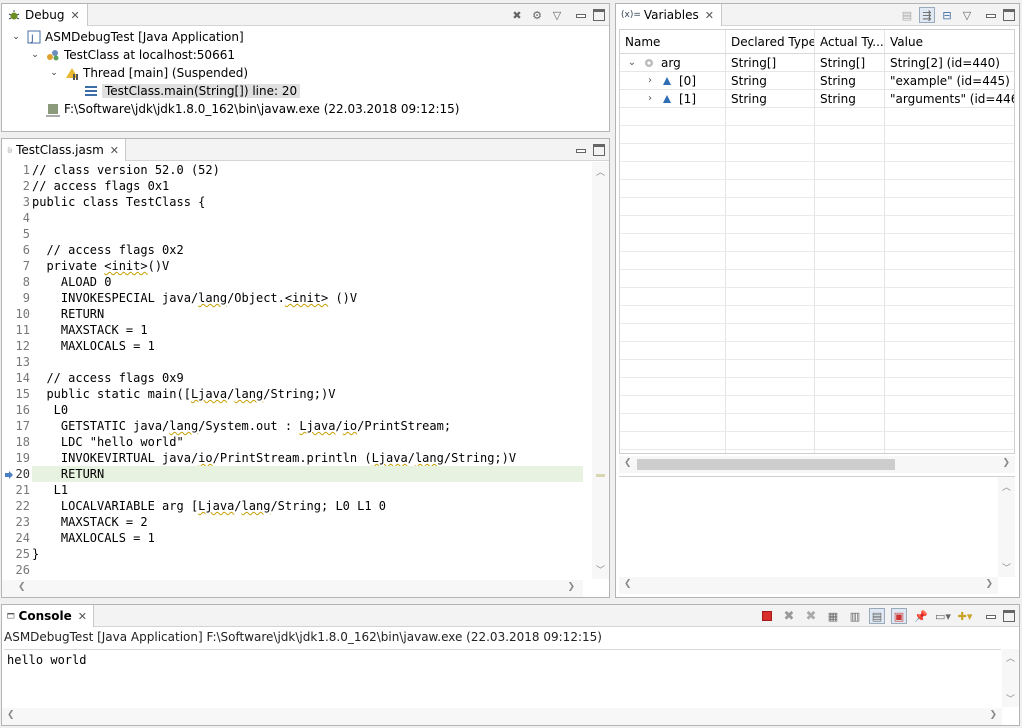  I want to click on detail-vscrollbar: ︿ ﹀, so click(1006, 527).